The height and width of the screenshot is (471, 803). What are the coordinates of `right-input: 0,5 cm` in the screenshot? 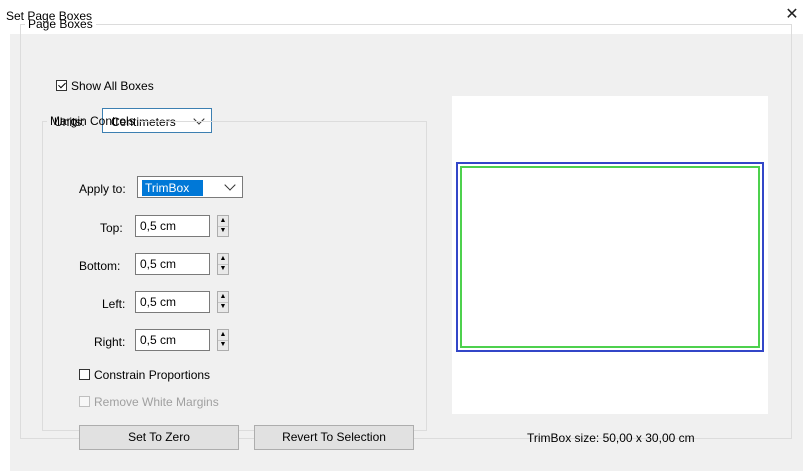 It's located at (172, 340).